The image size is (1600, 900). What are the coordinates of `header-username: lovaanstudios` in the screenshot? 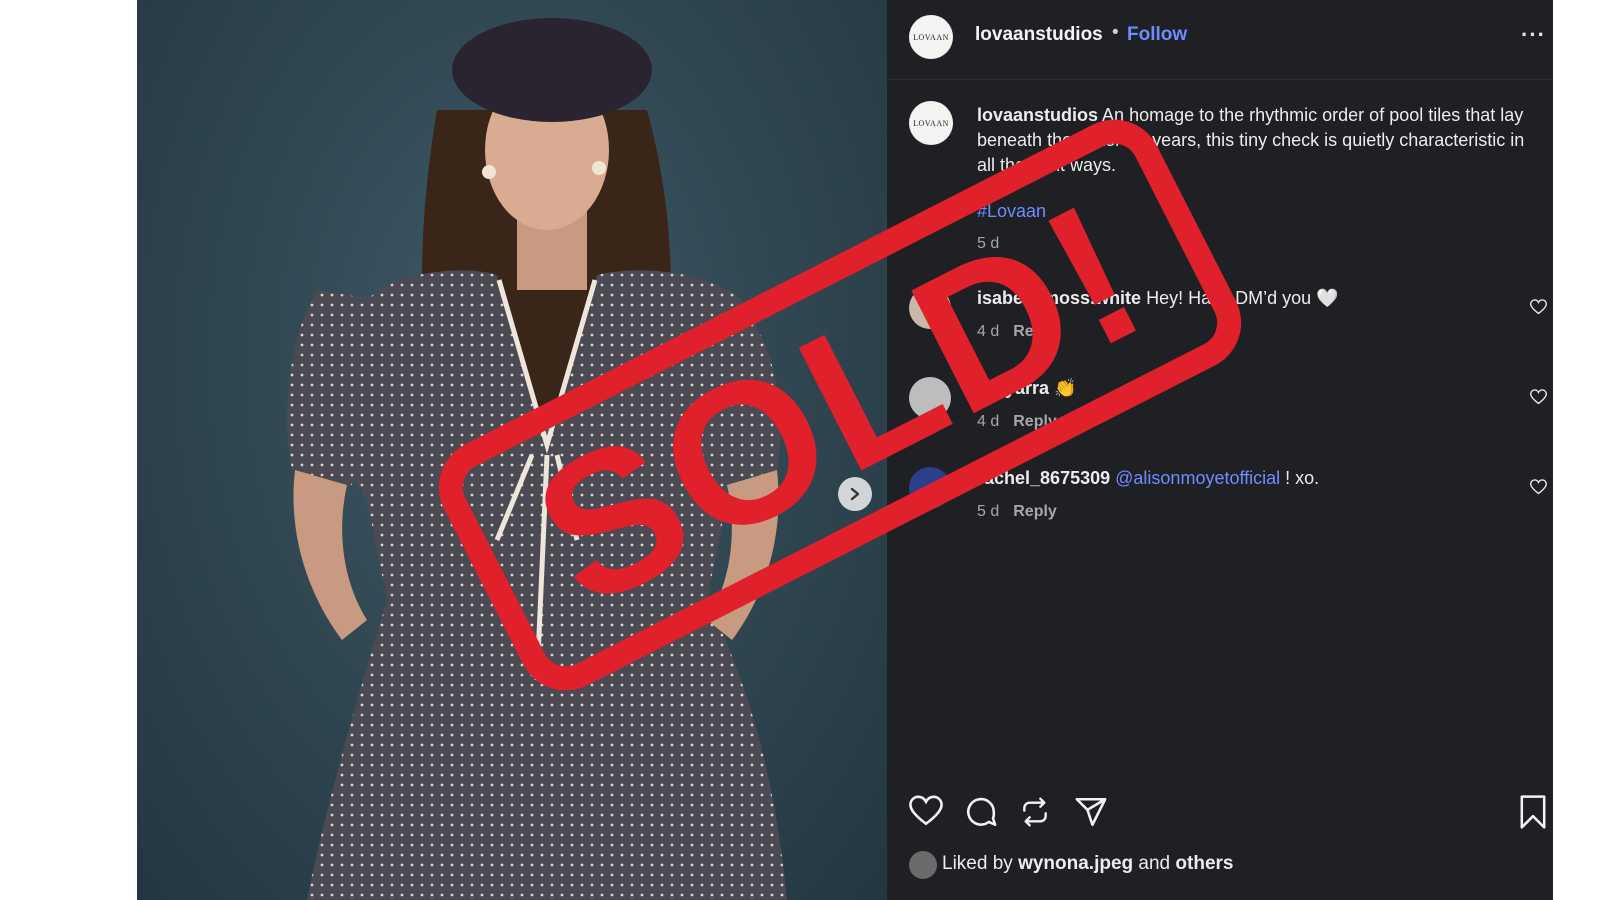 It's located at (1039, 35).